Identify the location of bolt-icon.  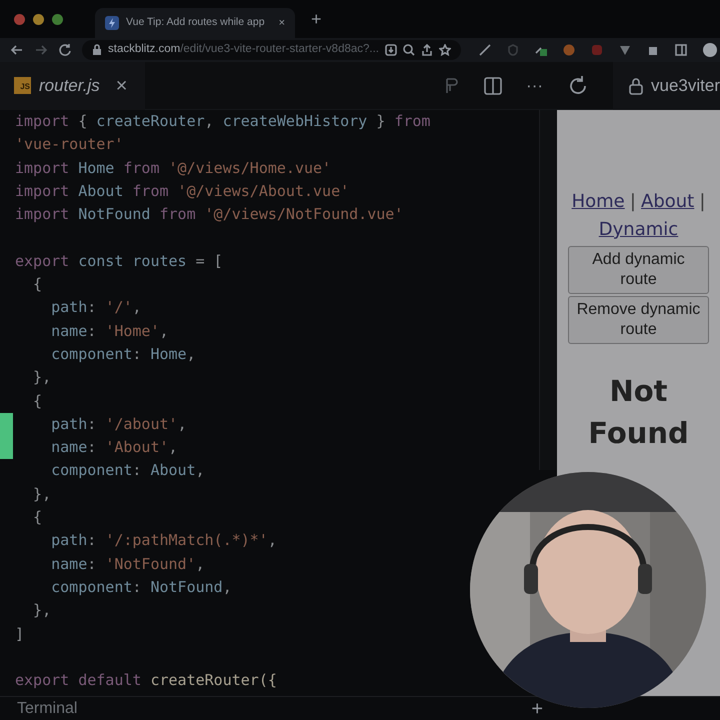
(112, 23).